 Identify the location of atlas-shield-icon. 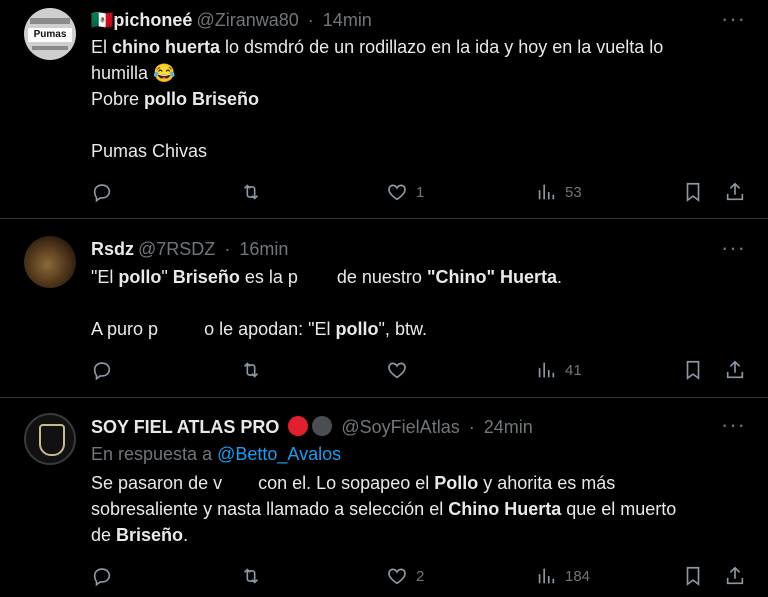
(52, 440).